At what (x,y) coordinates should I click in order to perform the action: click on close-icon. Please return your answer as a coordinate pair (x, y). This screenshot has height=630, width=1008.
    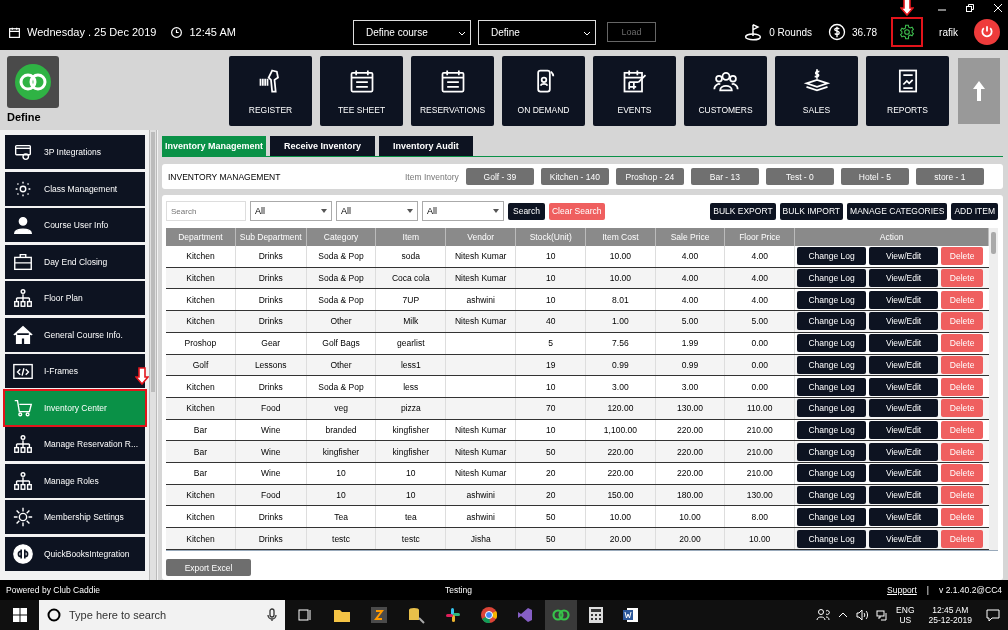
    Looking at the image, I should click on (998, 8).